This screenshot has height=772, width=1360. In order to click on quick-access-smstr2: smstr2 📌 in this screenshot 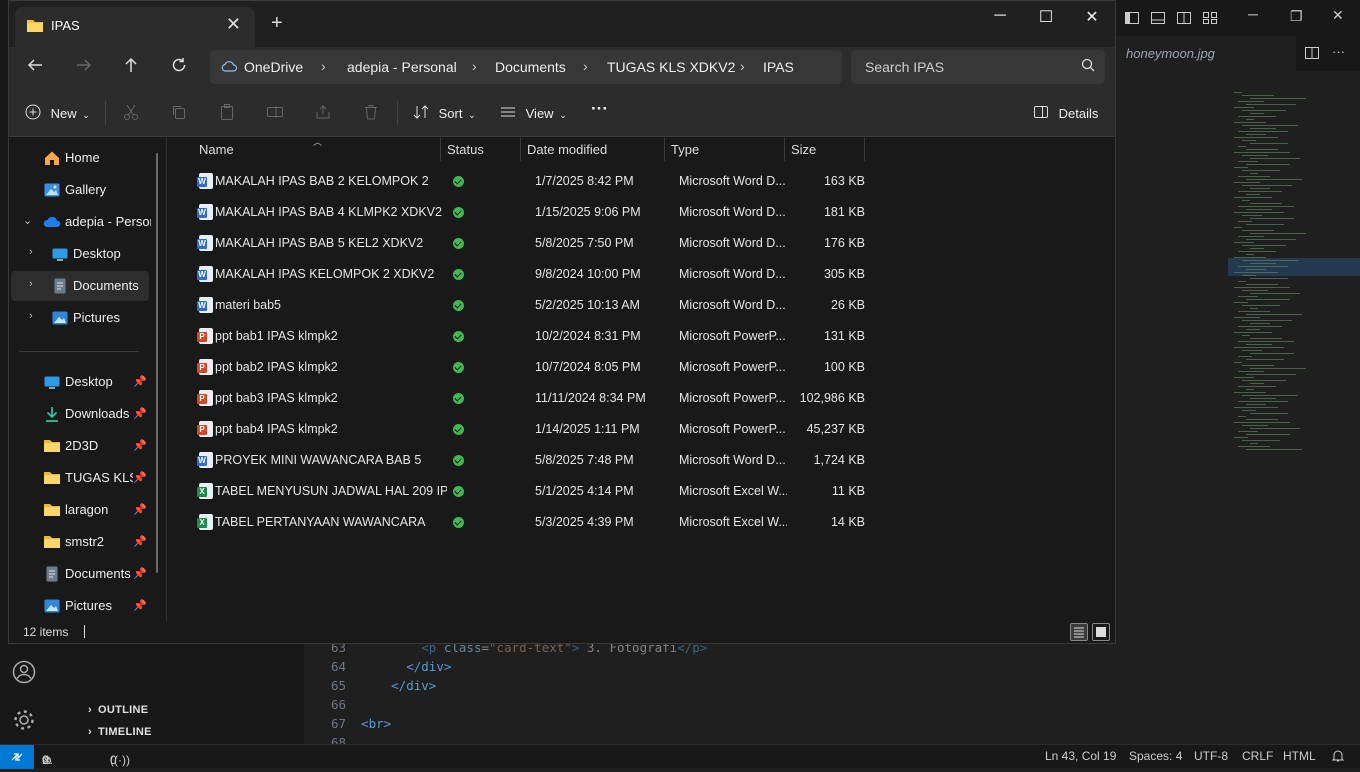, I will do `click(80, 542)`.